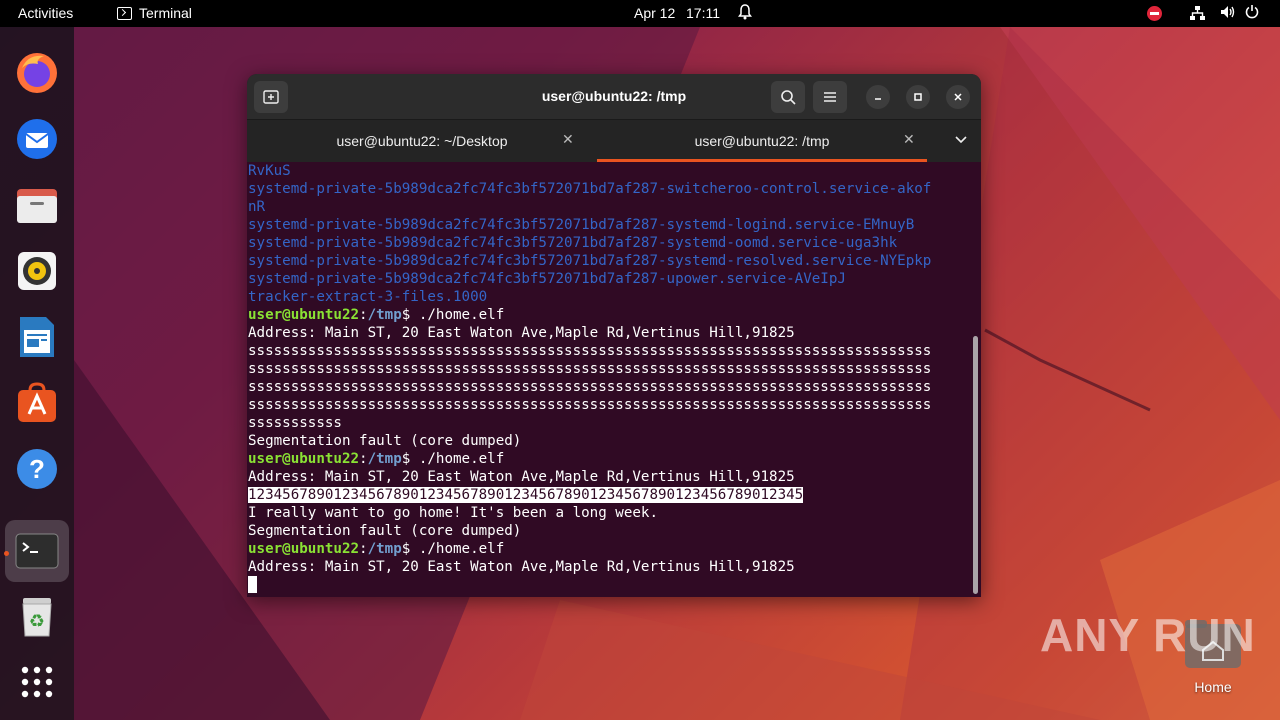 Image resolution: width=1280 pixels, height=720 pixels. What do you see at coordinates (788, 97) in the screenshot?
I see `search-button` at bounding box center [788, 97].